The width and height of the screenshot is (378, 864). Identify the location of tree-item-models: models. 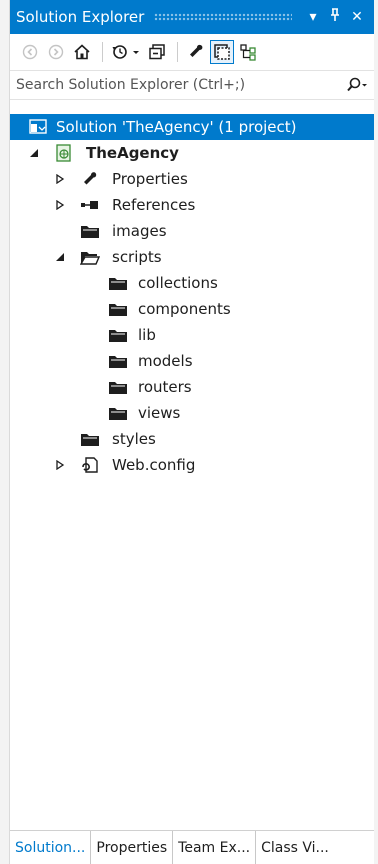
(192, 361).